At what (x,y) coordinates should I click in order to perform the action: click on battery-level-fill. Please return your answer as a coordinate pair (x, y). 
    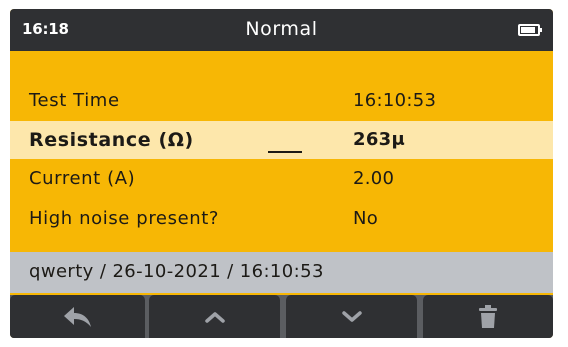
    Looking at the image, I should click on (528, 30).